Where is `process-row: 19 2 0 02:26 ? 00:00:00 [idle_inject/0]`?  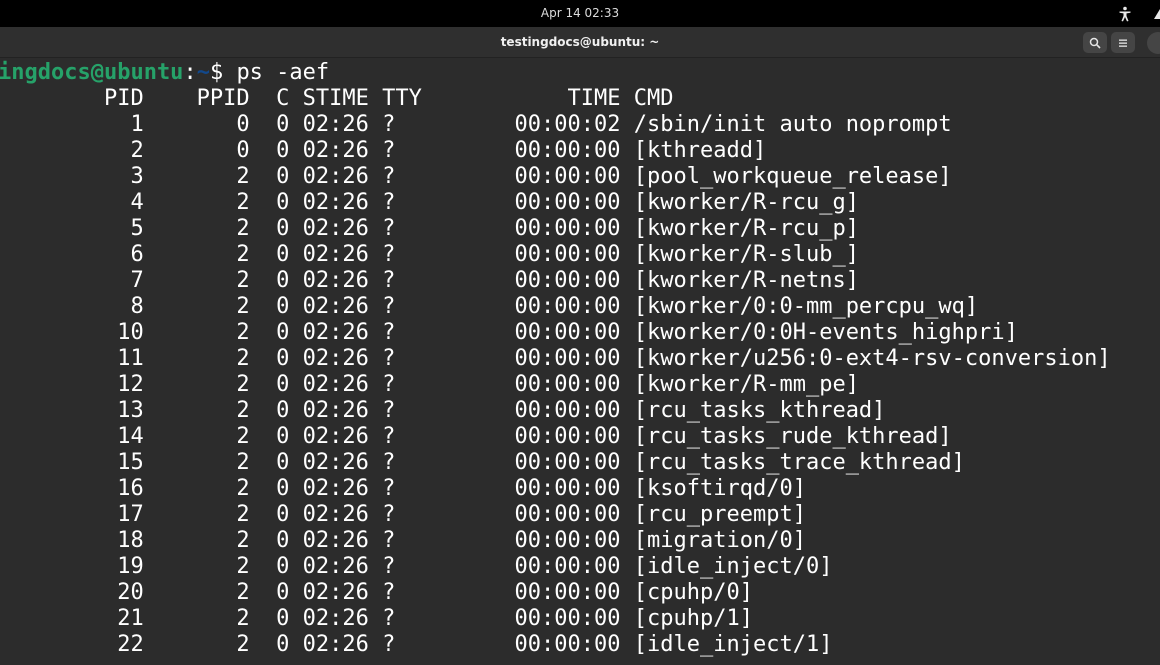
process-row: 19 2 0 02:26 ? 00:00:00 [idle_inject/0] is located at coordinates (416, 566).